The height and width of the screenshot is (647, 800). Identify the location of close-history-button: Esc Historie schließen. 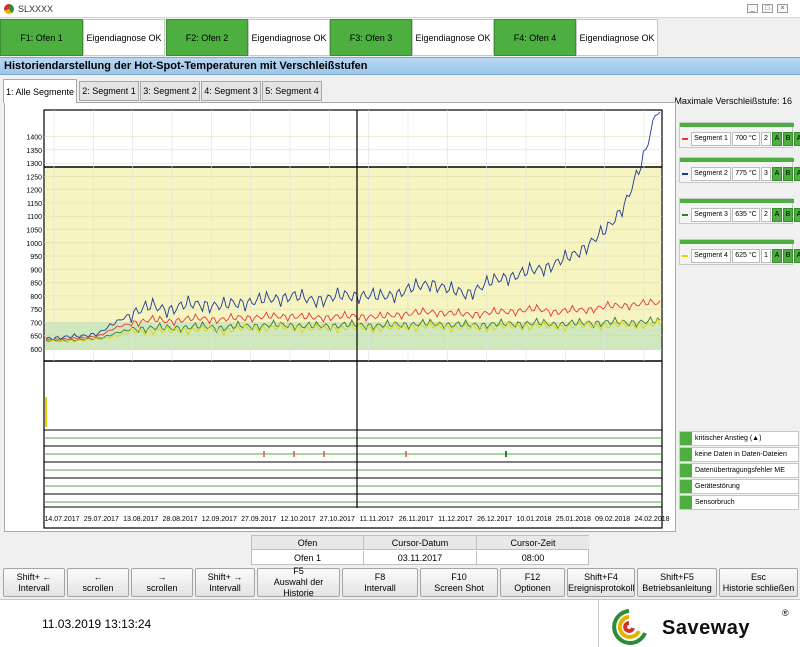
(758, 582).